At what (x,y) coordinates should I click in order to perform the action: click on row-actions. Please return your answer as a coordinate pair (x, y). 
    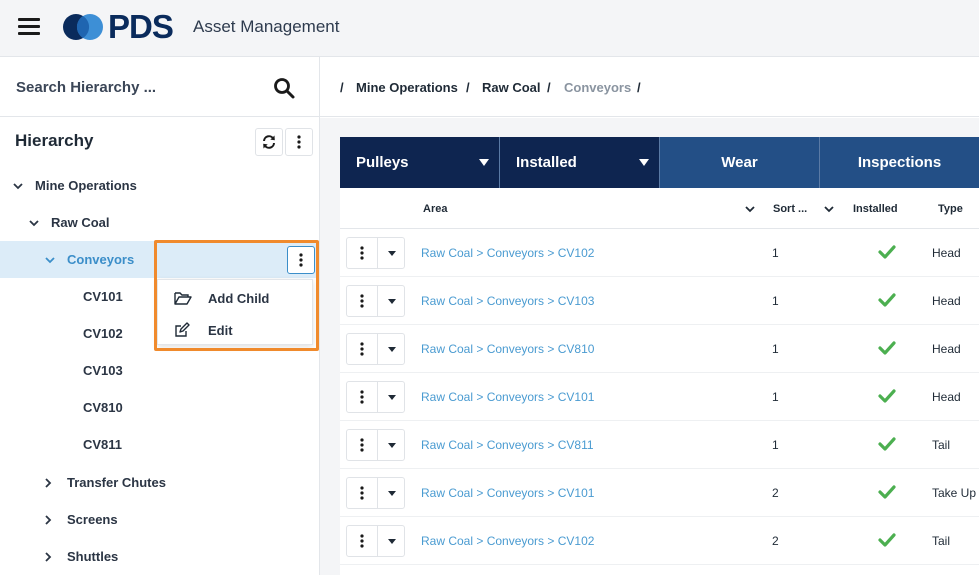
    Looking at the image, I should click on (375, 493).